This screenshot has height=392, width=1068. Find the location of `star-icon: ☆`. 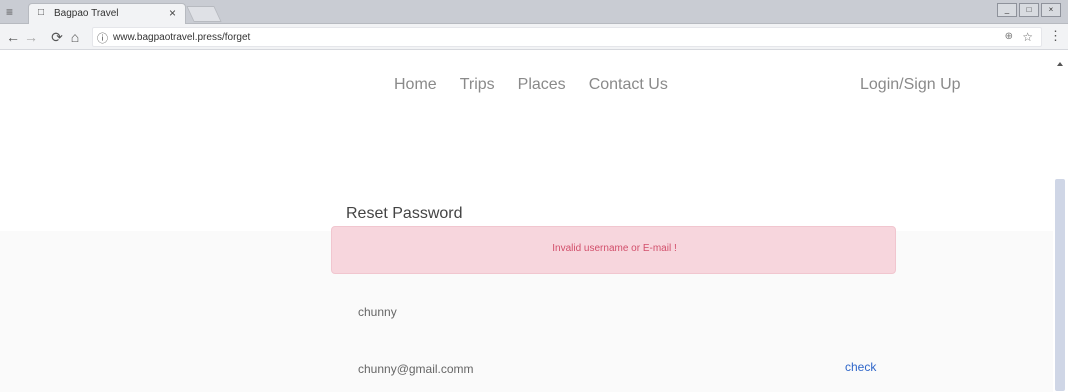

star-icon: ☆ is located at coordinates (1027, 37).